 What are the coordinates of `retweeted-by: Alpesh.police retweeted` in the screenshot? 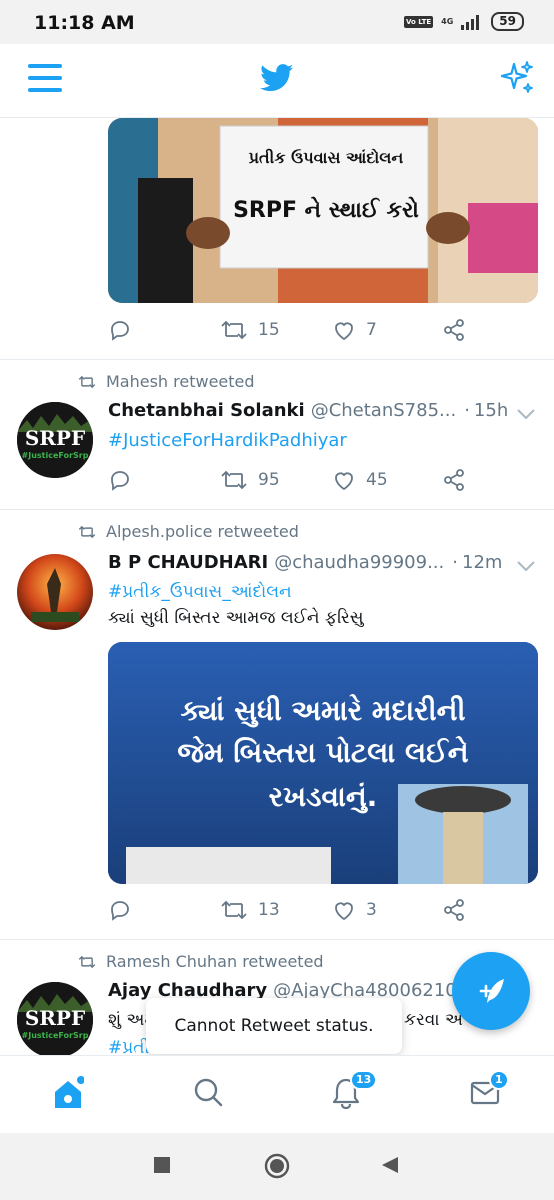 It's located at (202, 531).